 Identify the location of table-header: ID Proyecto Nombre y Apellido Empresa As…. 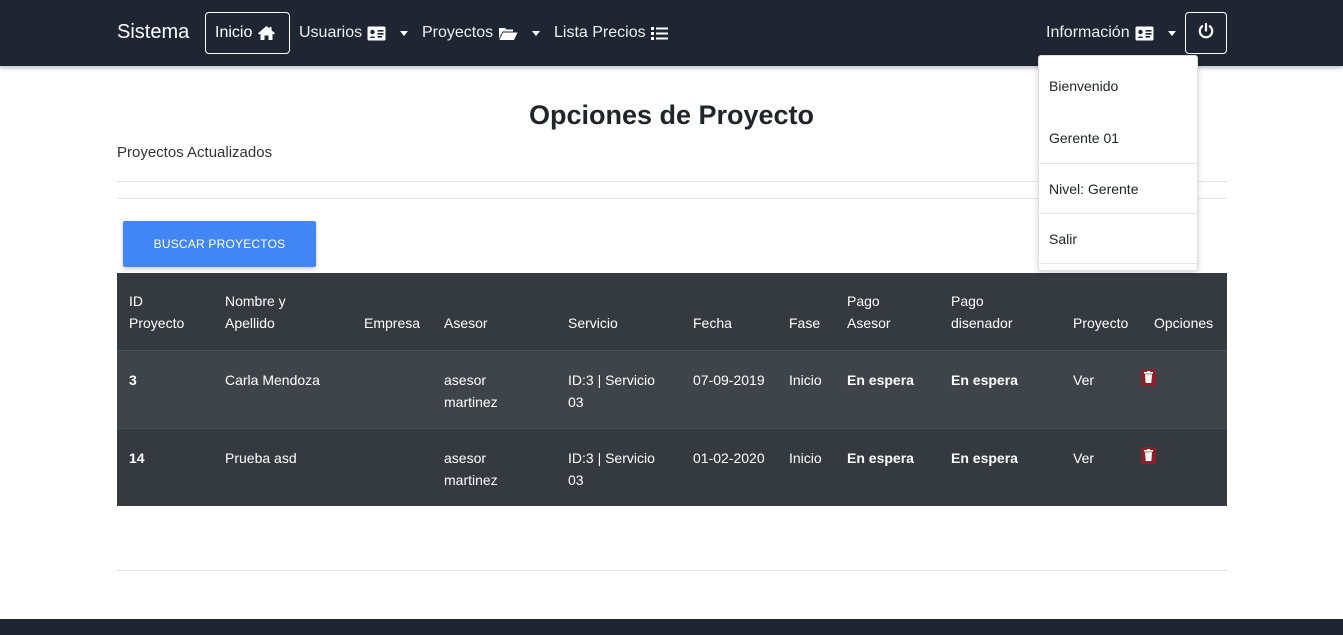
(672, 312).